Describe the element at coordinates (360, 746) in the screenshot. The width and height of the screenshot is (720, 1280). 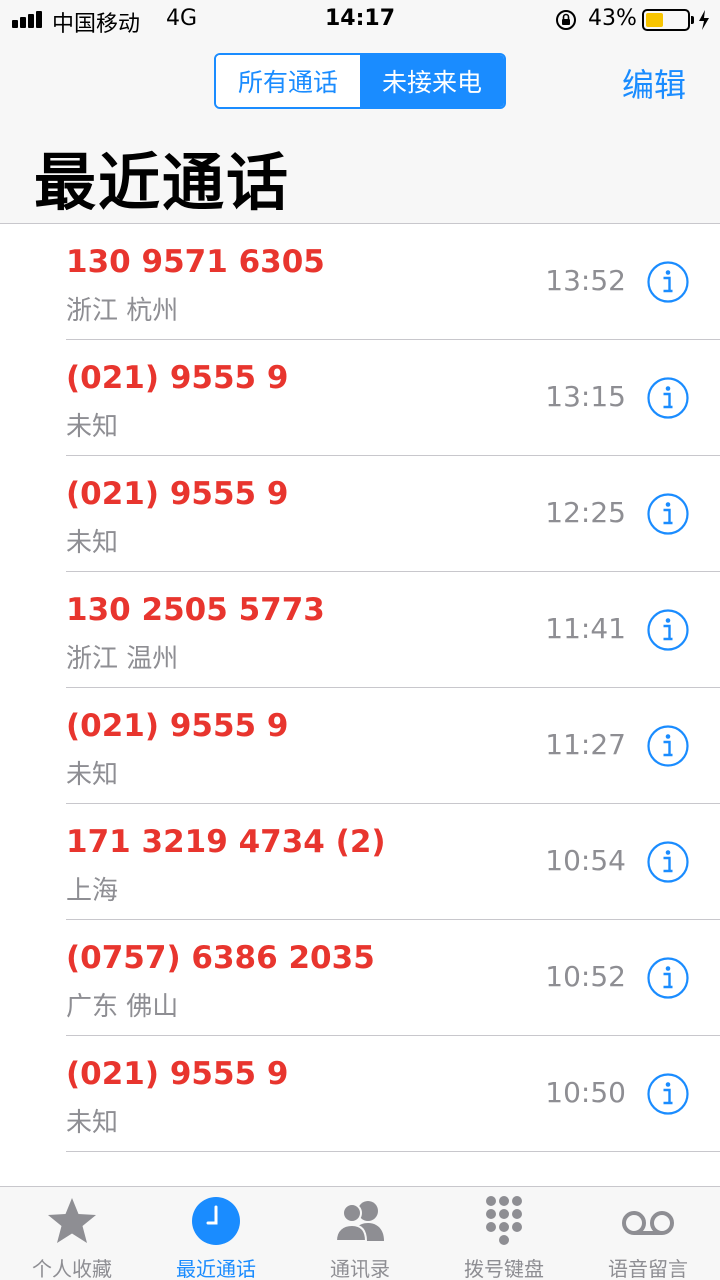
I see `call-row: (021) 9555 9 未知 11:27` at that location.